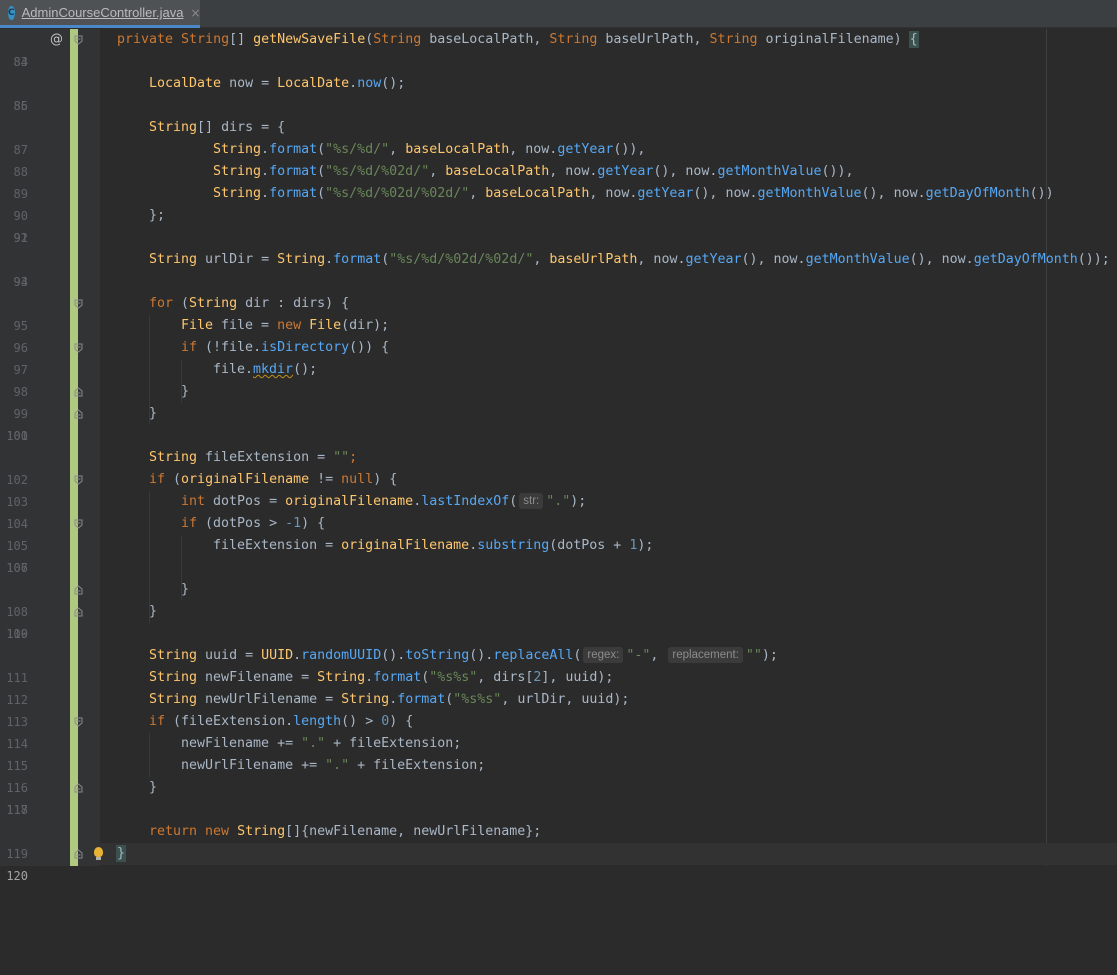  Describe the element at coordinates (558, 731) in the screenshot. I see `code-line-114: 114 if (fileExtension.length() > 0) {` at that location.